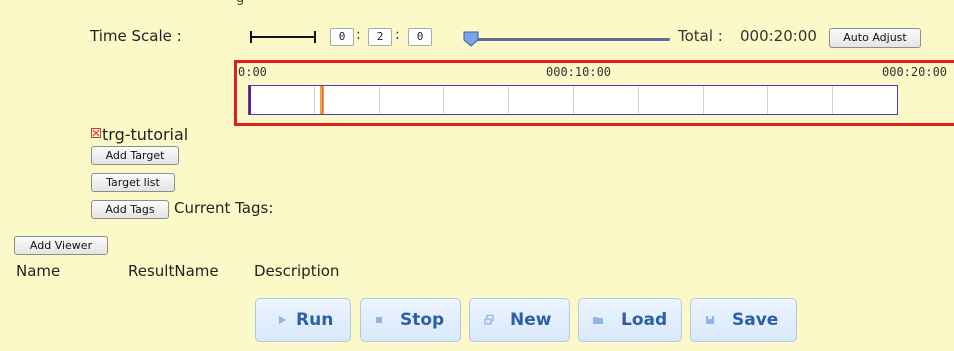 This screenshot has width=954, height=351. I want to click on seconds-input: 0, so click(420, 37).